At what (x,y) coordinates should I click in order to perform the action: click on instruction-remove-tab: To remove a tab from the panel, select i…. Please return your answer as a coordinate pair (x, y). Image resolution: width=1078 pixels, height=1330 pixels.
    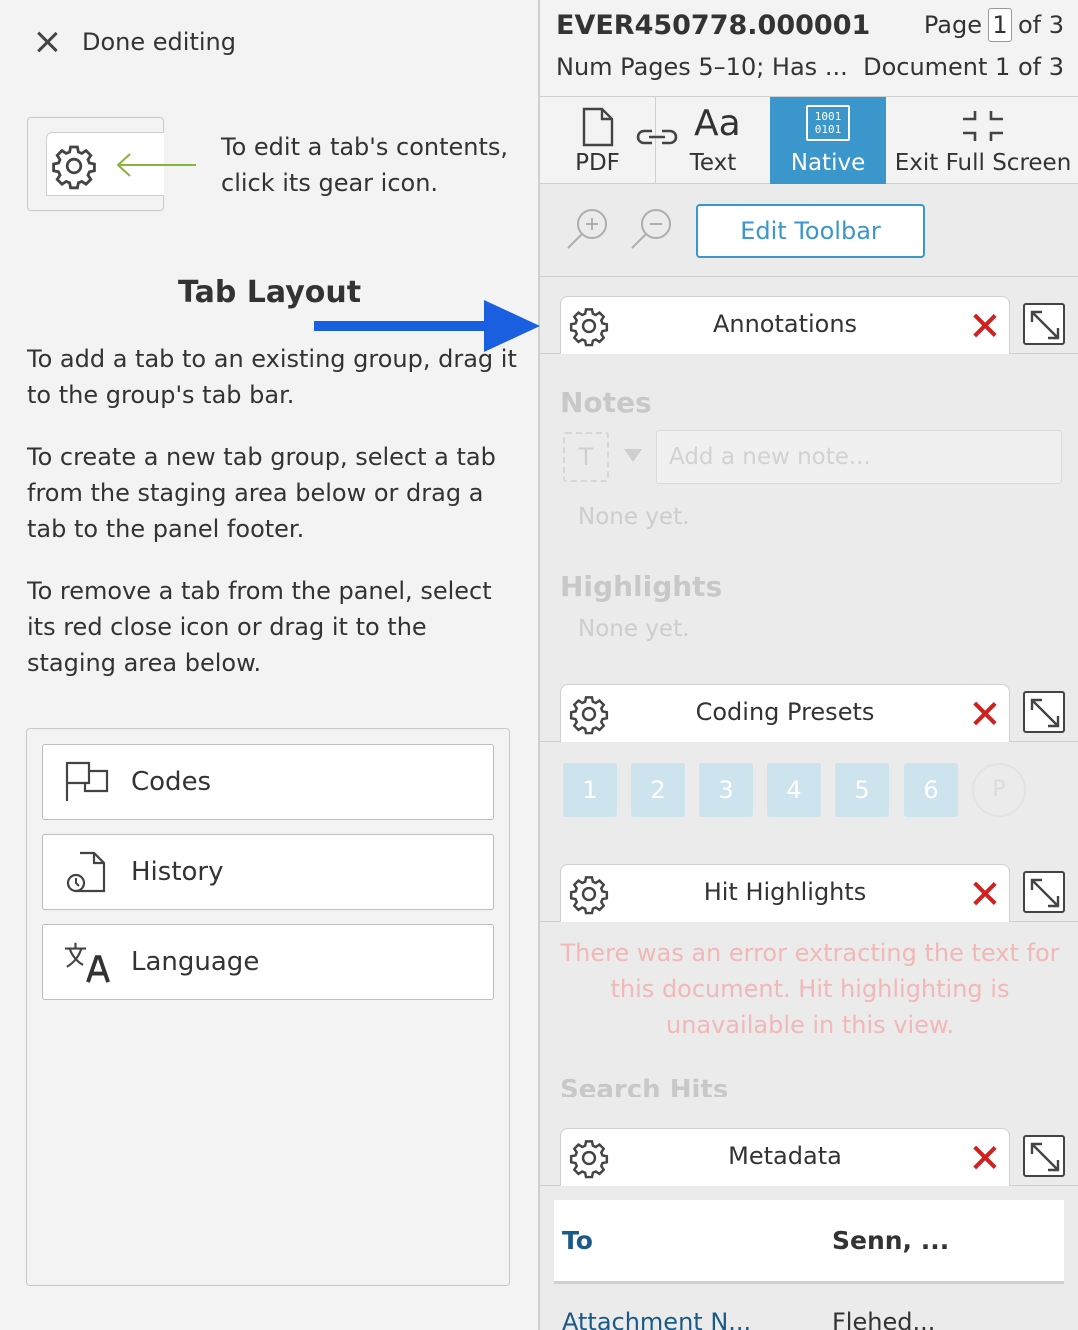
    Looking at the image, I should click on (259, 627).